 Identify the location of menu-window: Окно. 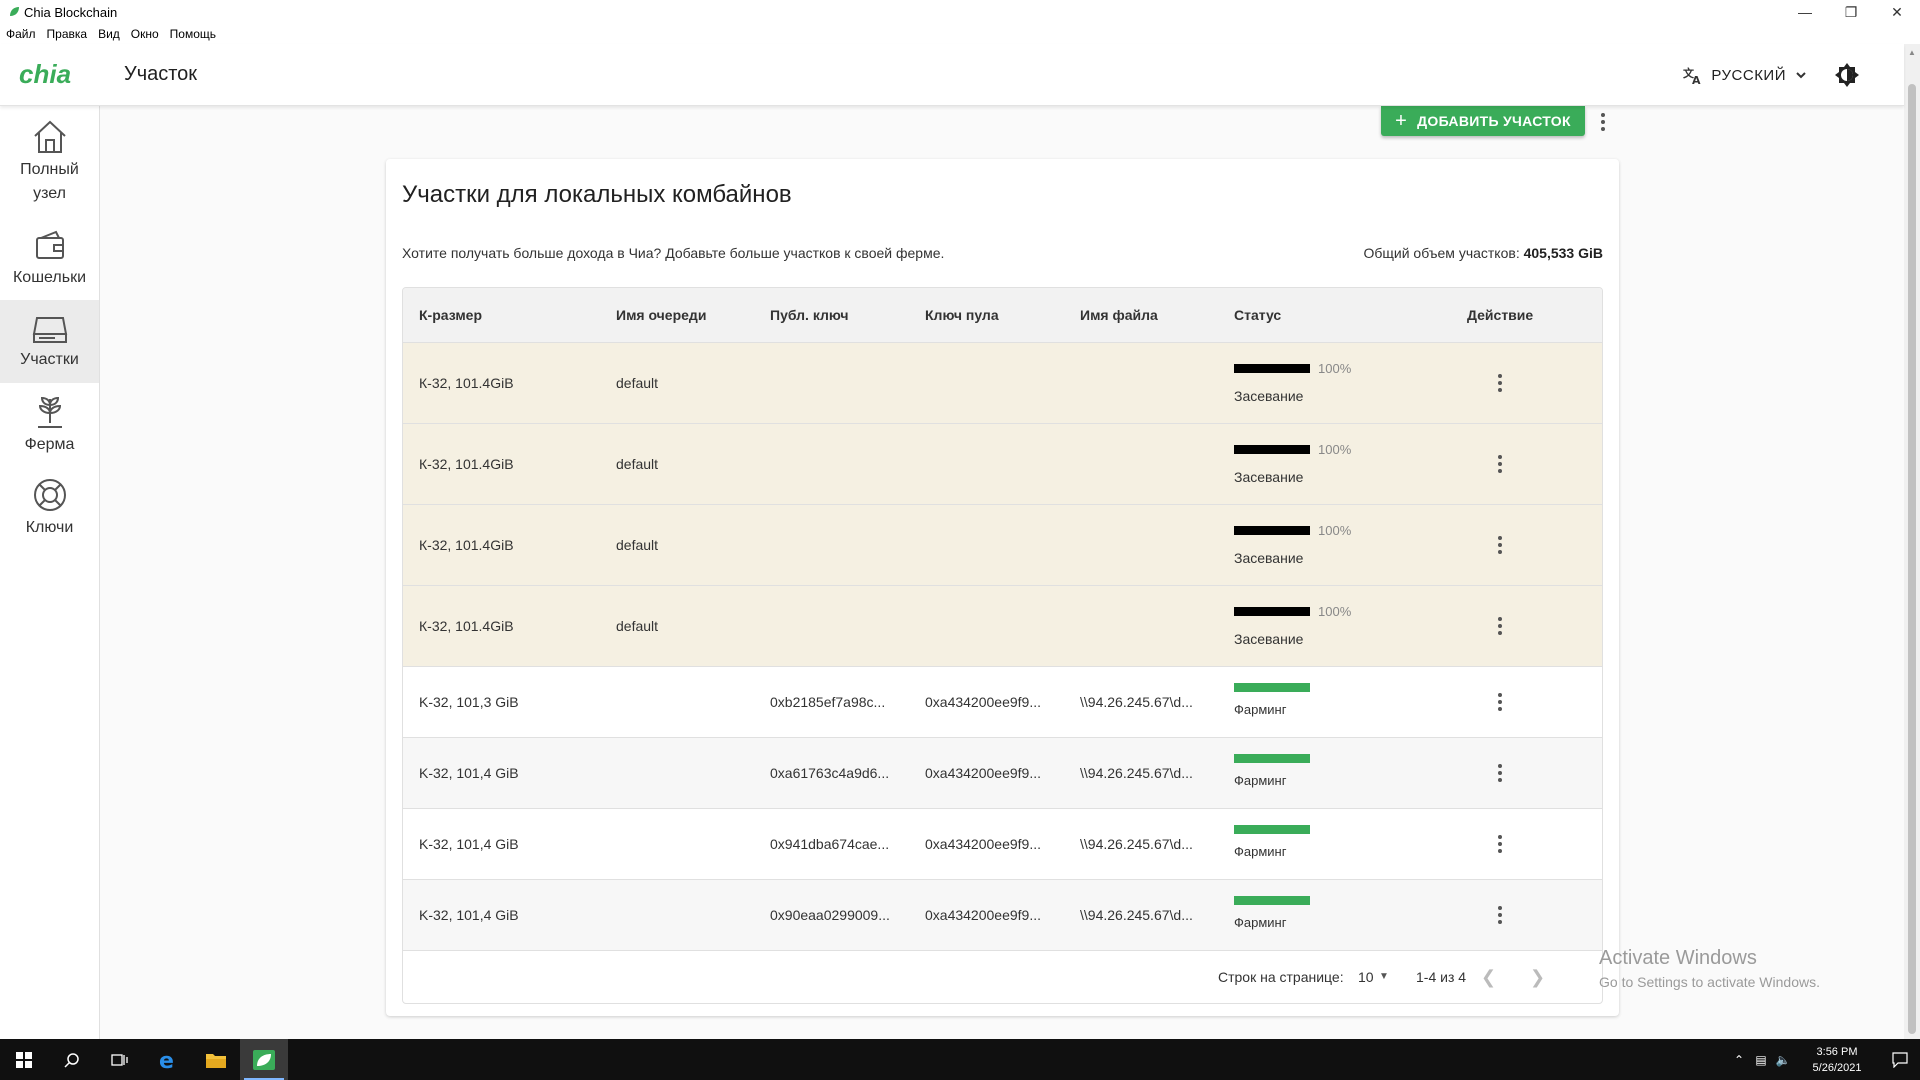
(145, 34).